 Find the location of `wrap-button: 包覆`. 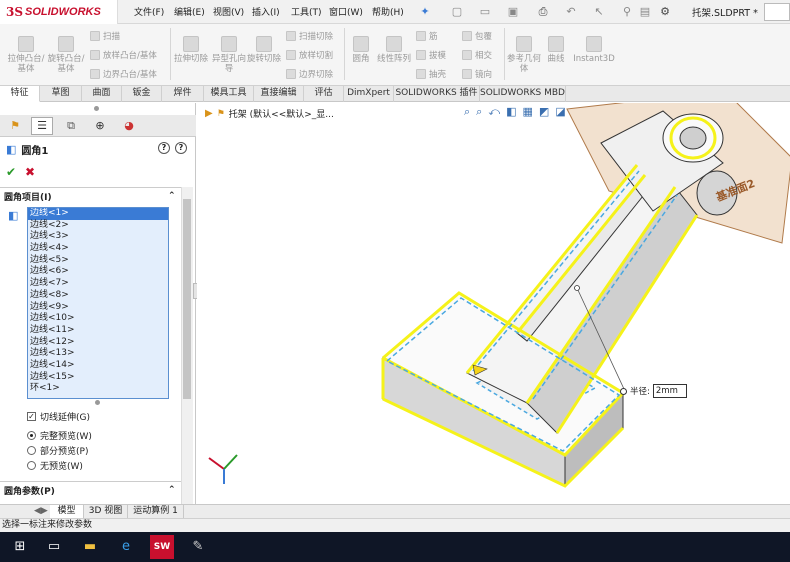

wrap-button: 包覆 is located at coordinates (477, 36).